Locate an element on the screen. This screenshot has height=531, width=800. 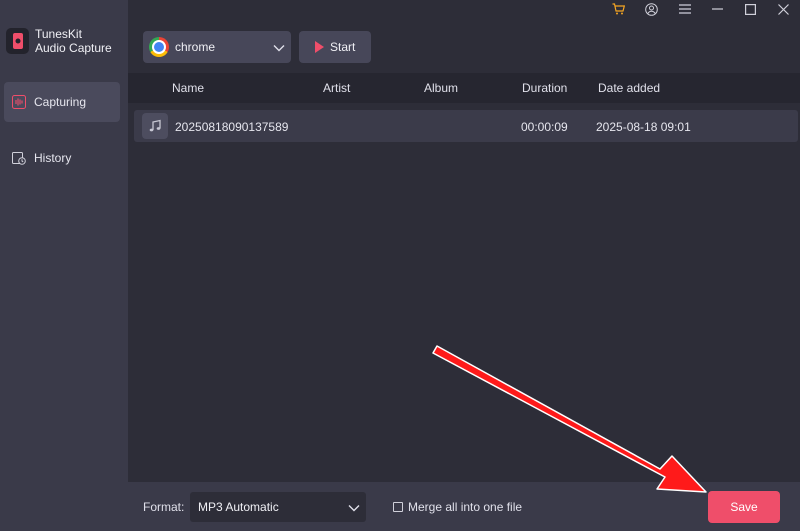
save-button-label: Save is located at coordinates (744, 507).